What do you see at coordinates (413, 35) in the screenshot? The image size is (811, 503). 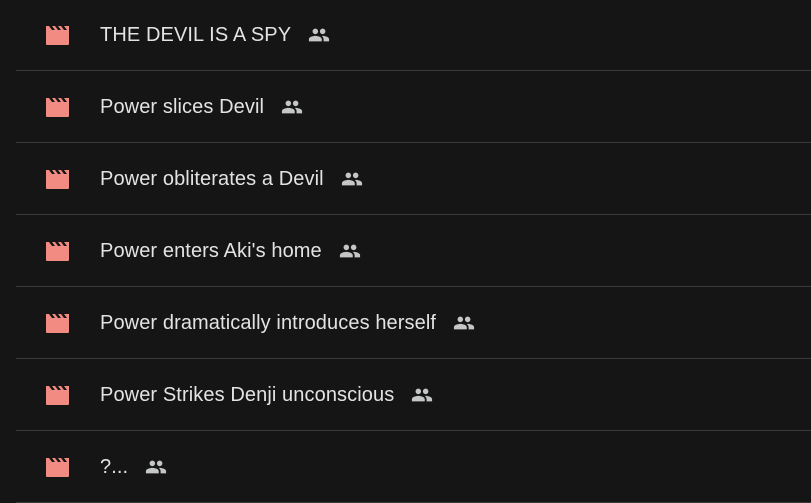 I see `file-row: THE DEVIL IS A SPY` at bounding box center [413, 35].